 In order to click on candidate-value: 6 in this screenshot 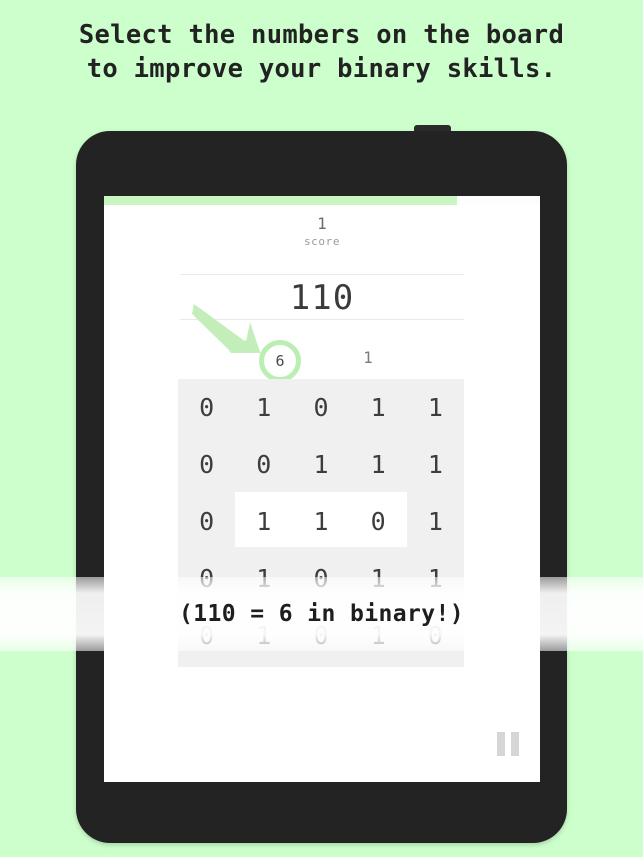, I will do `click(280, 361)`.